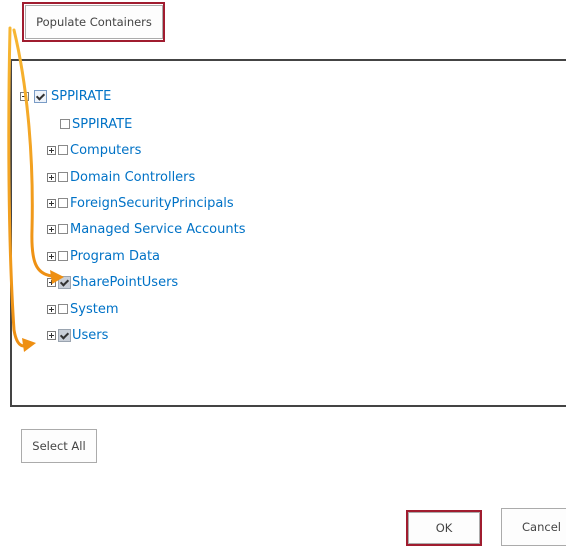  I want to click on select-all-button: Select All, so click(59, 446).